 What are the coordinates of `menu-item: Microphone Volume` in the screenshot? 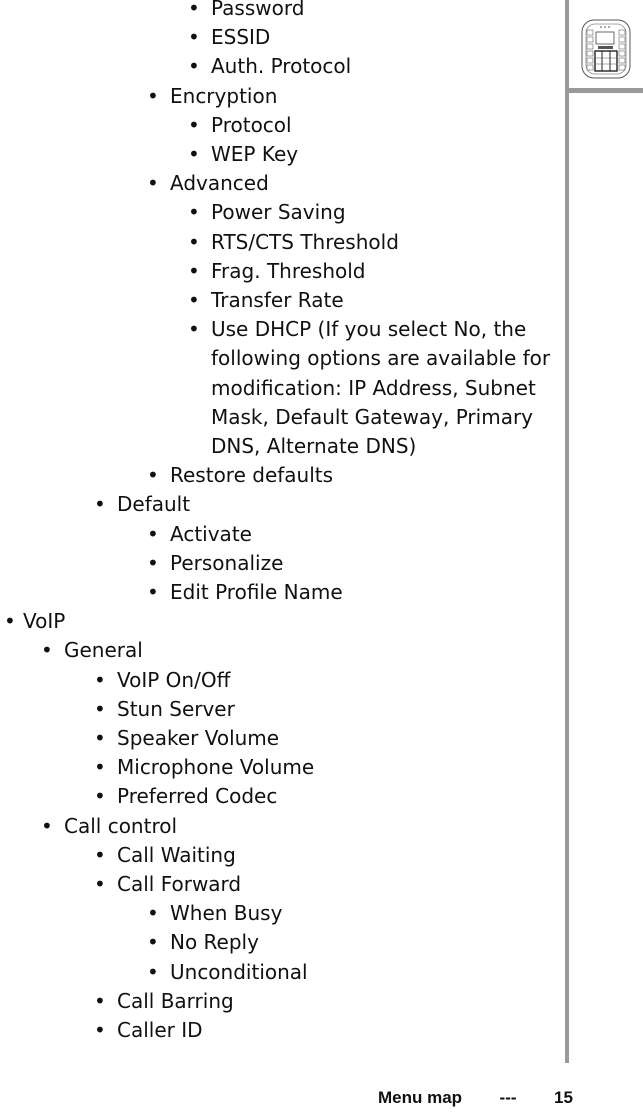 It's located at (216, 767).